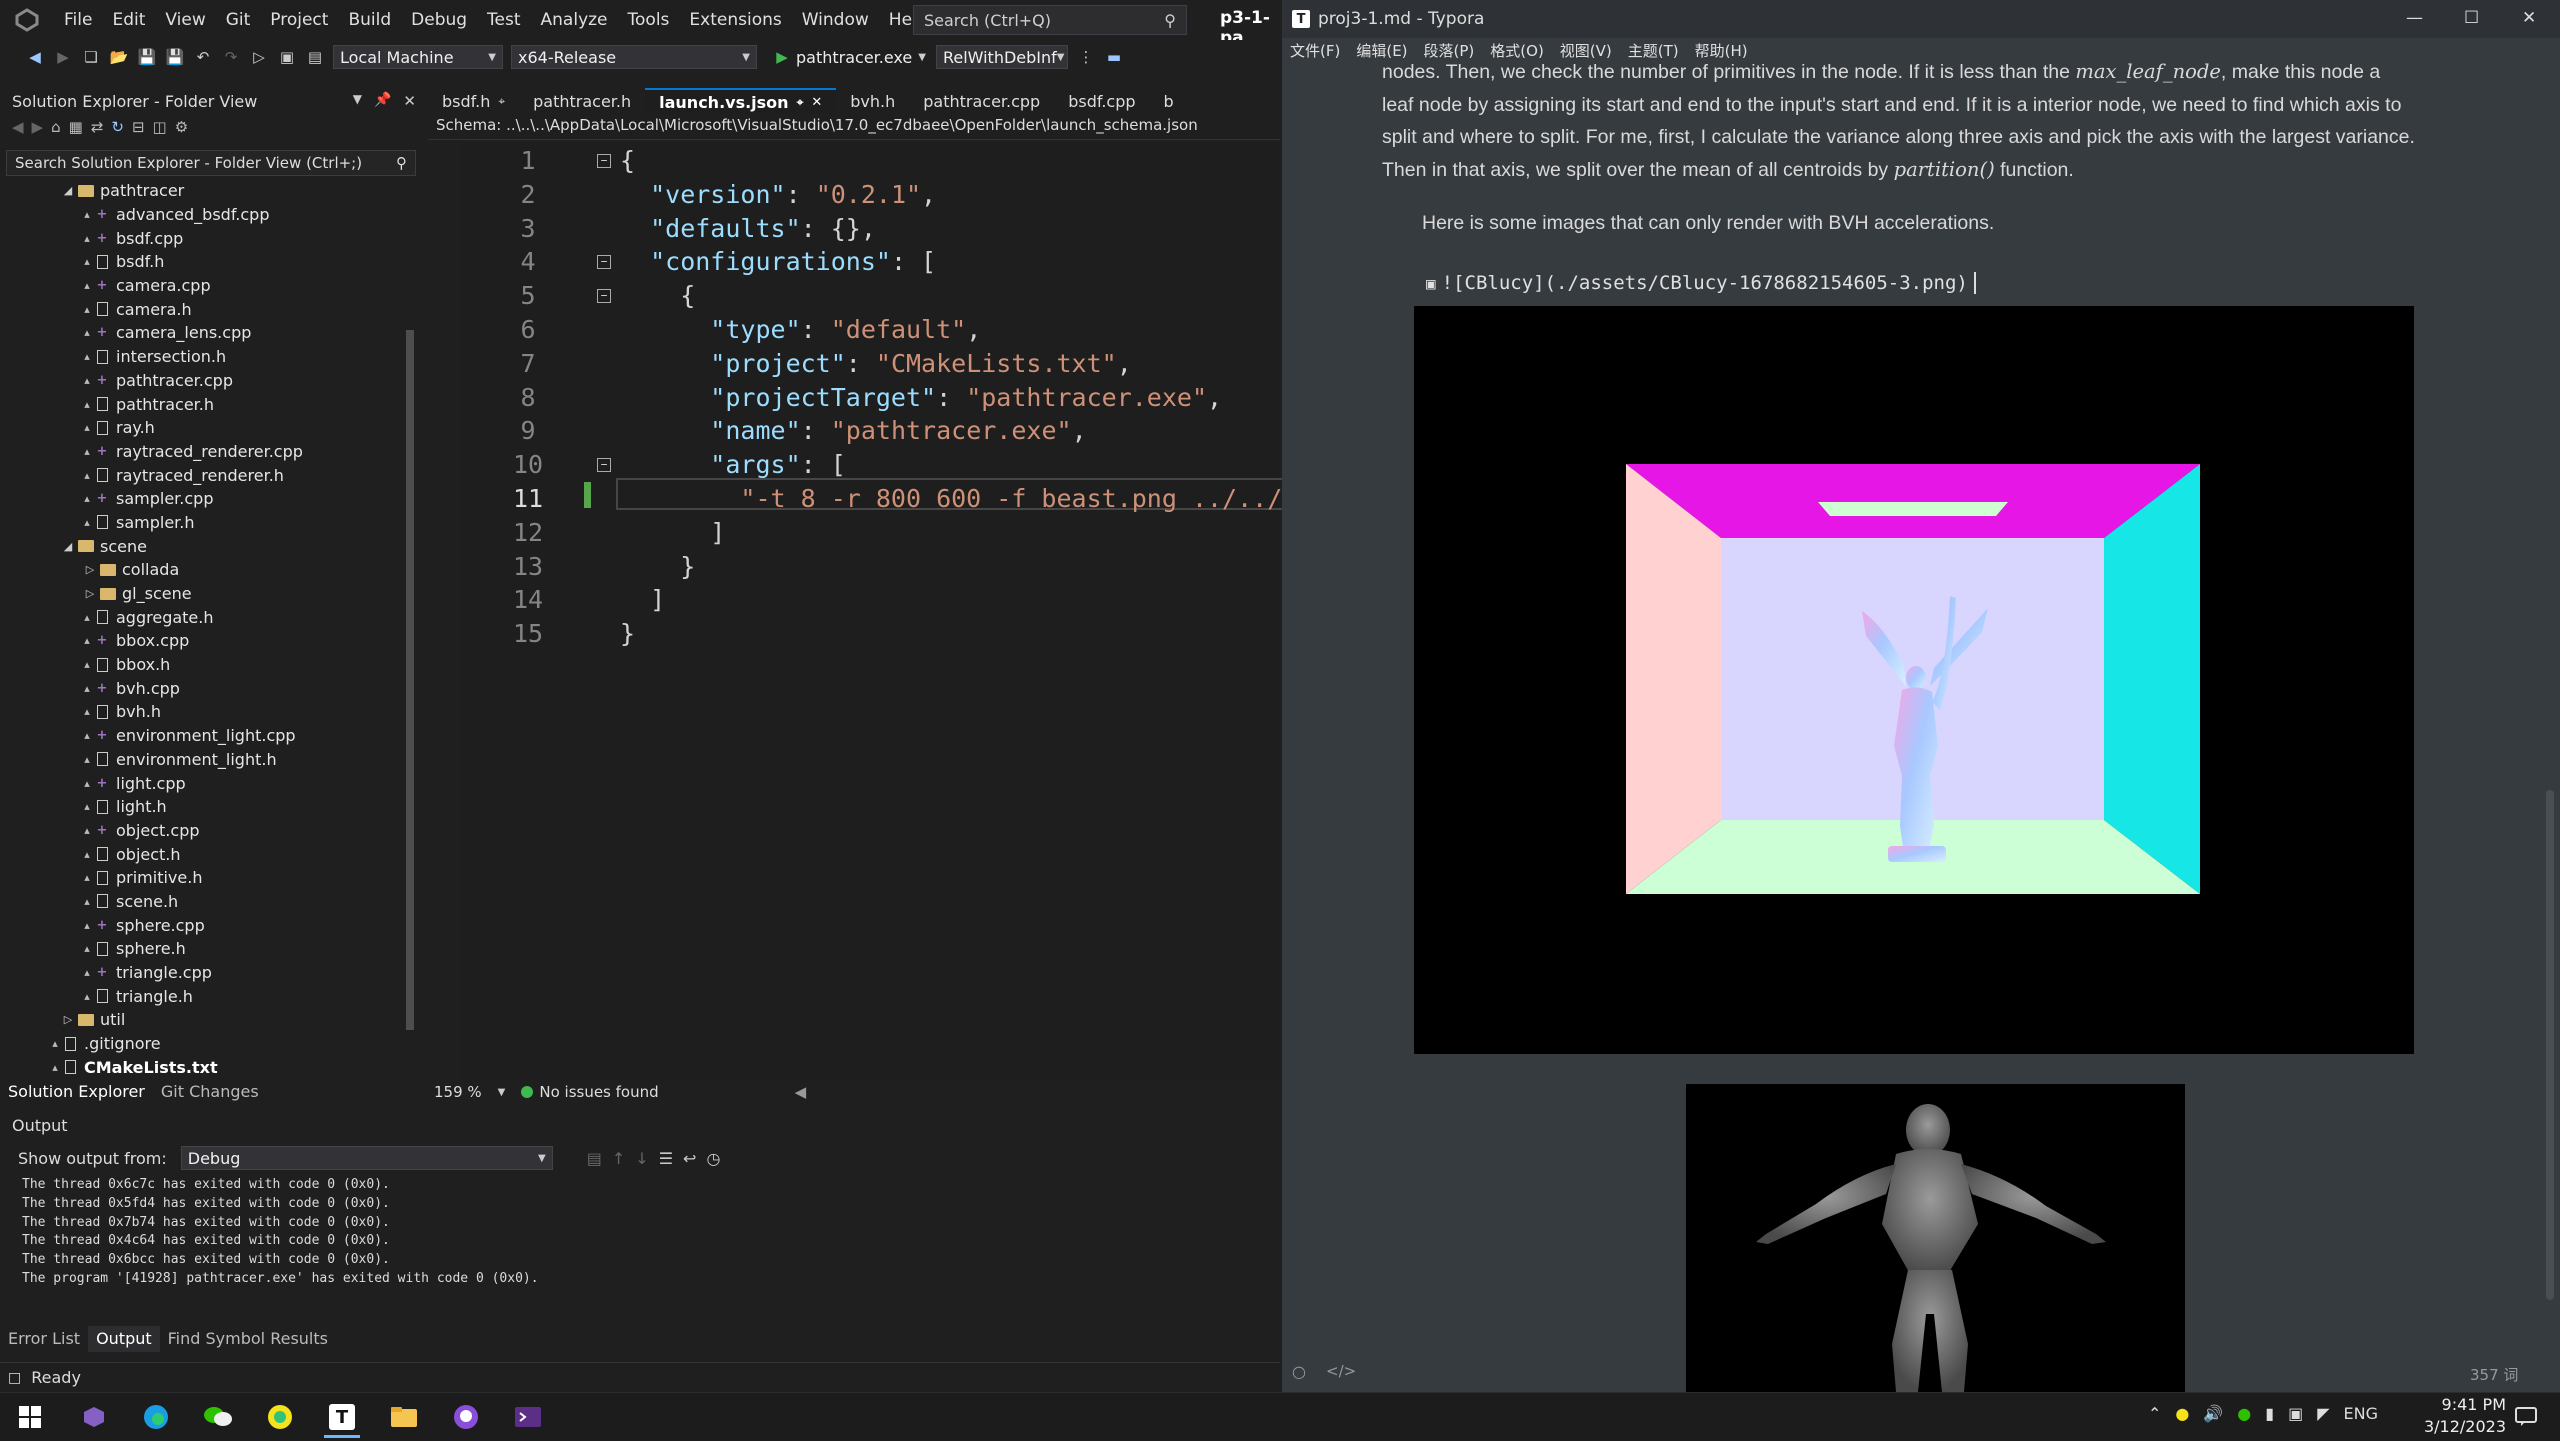 This screenshot has width=2560, height=1441. I want to click on source-mode-icon: </>, so click(1341, 1371).